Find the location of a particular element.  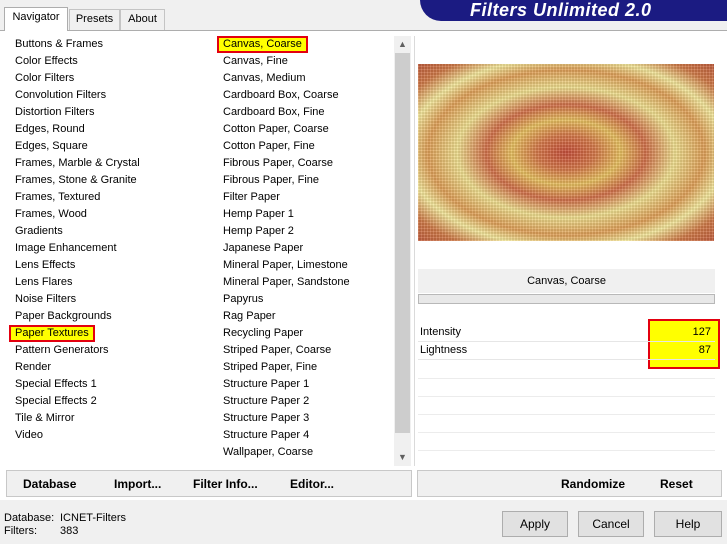

database-button: Database is located at coordinates (49, 484).